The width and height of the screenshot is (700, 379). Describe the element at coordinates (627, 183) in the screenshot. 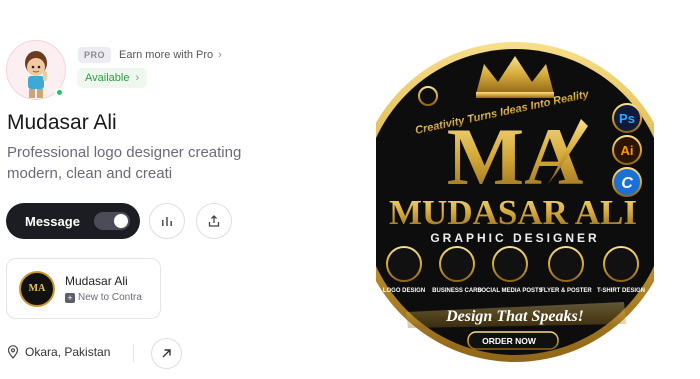

I see `canva-icon: C` at that location.